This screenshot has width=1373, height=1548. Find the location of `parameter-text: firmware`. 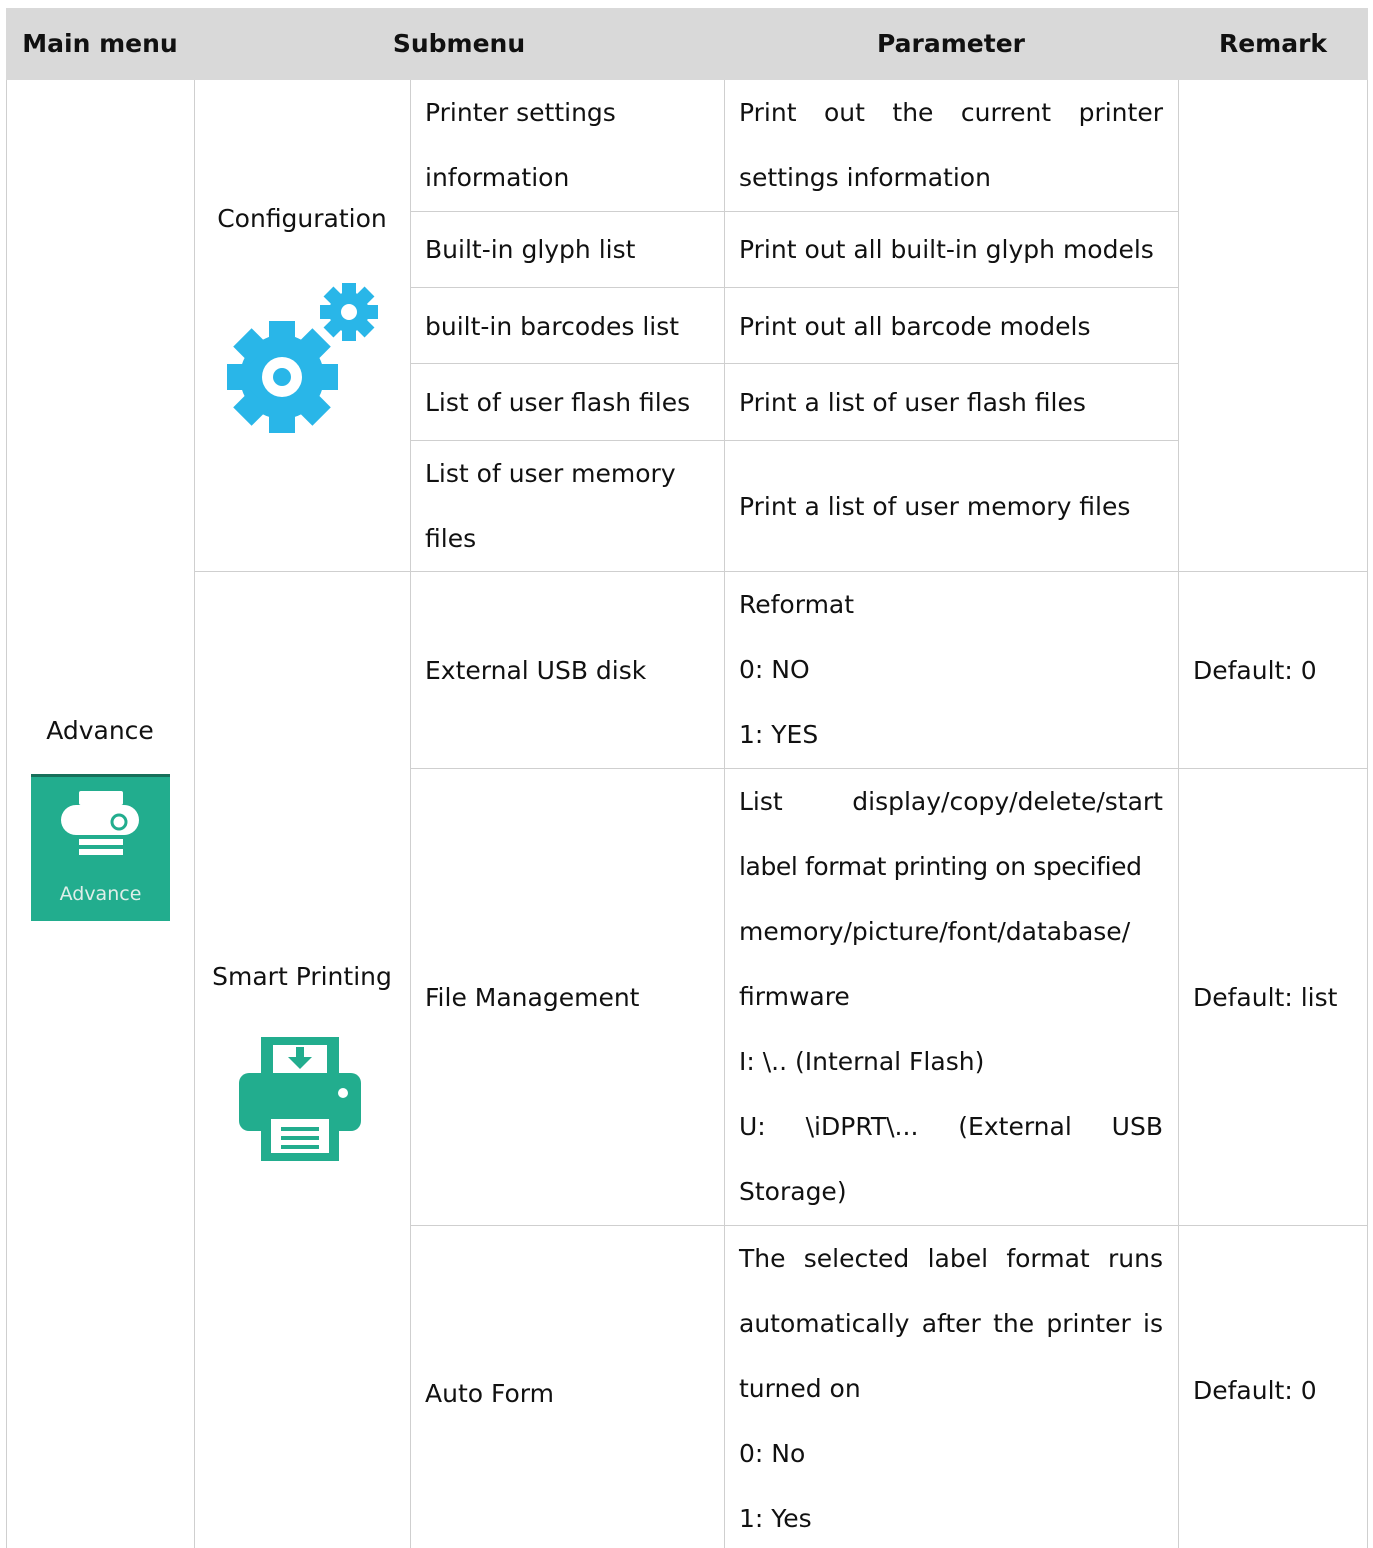

parameter-text: firmware is located at coordinates (794, 996).